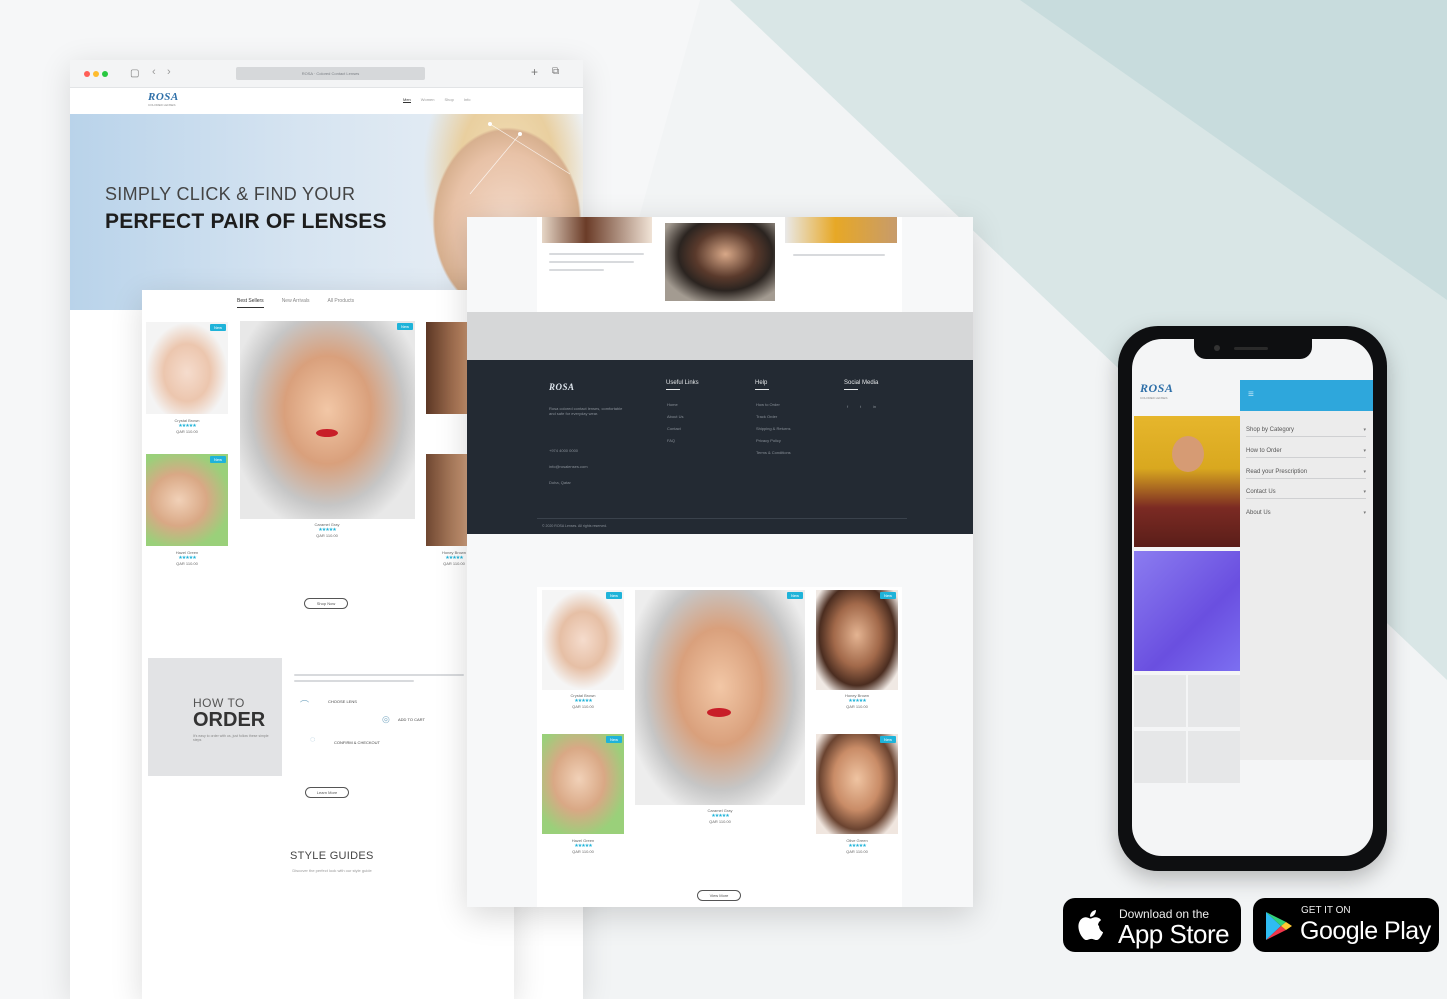 This screenshot has width=1447, height=999. Describe the element at coordinates (1306, 395) in the screenshot. I see `menu-header: ≡` at that location.